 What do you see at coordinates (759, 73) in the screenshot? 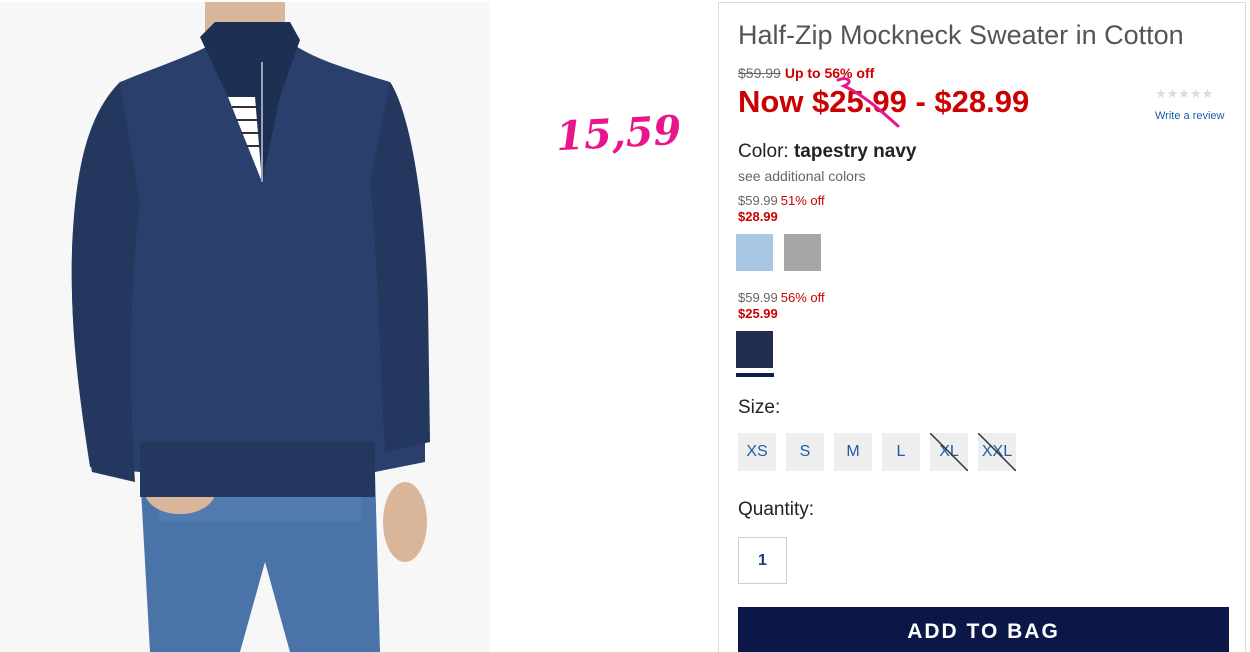
I see `original-price: $59.99` at bounding box center [759, 73].